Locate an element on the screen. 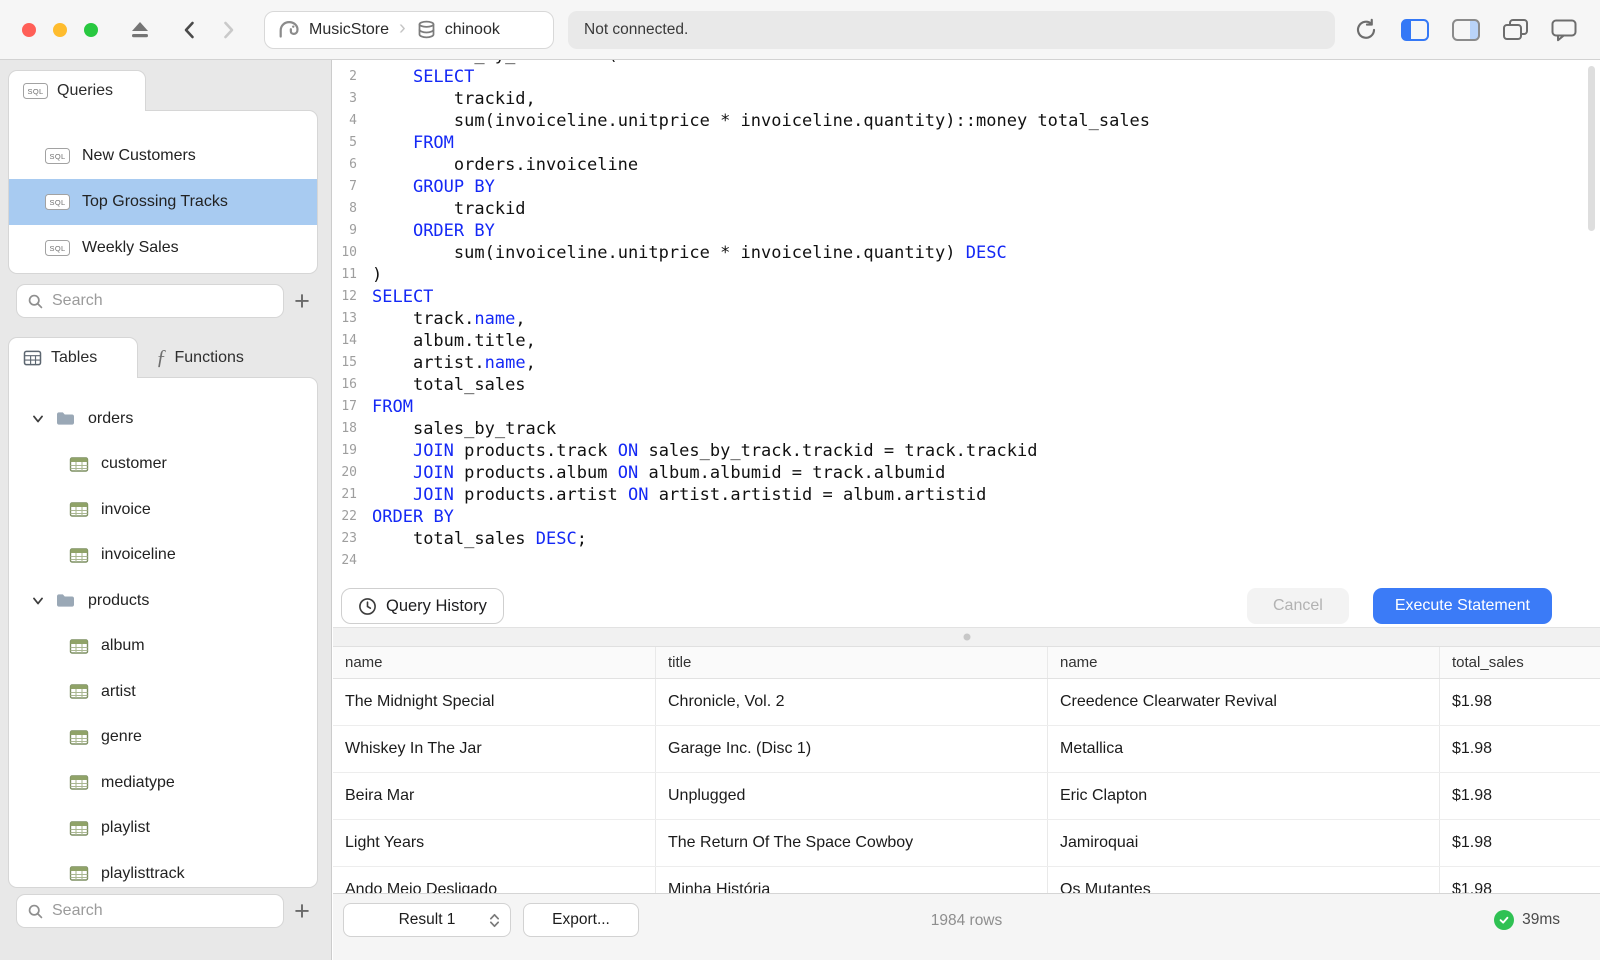  cancel-button: Cancel is located at coordinates (1298, 606).